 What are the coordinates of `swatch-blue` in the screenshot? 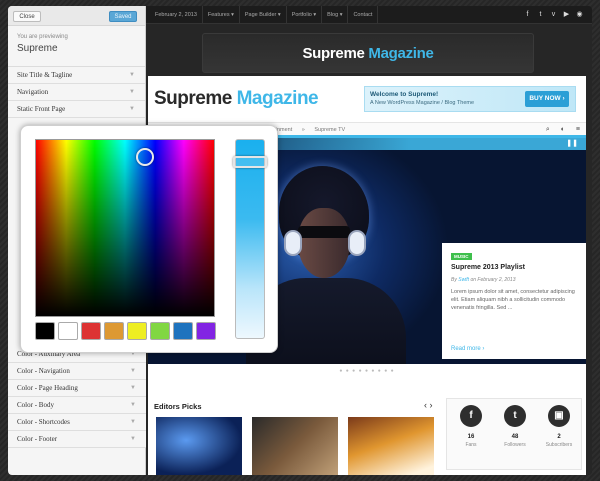 It's located at (183, 331).